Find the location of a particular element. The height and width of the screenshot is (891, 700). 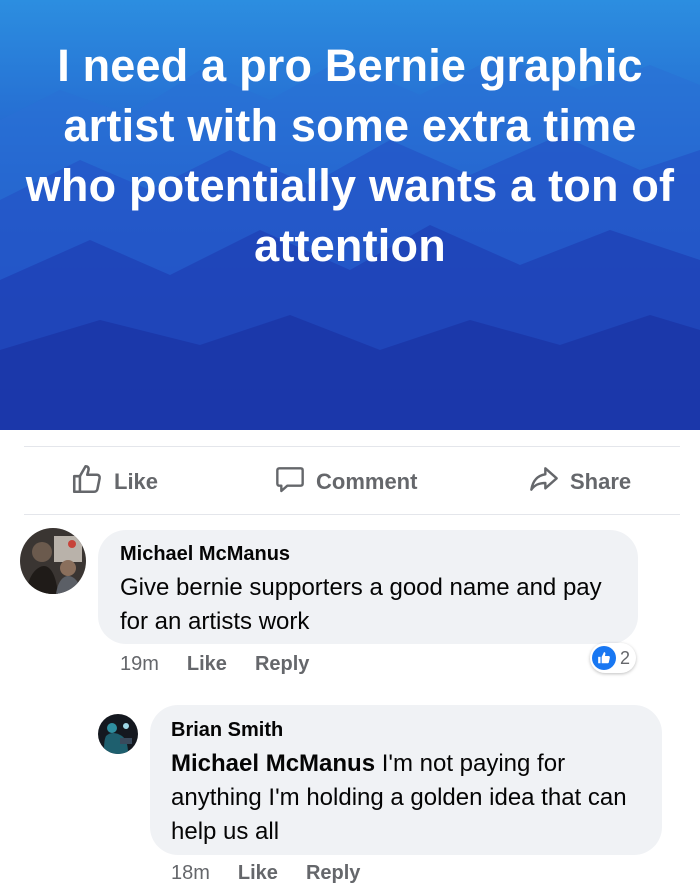

share-button: Share is located at coordinates (579, 482).